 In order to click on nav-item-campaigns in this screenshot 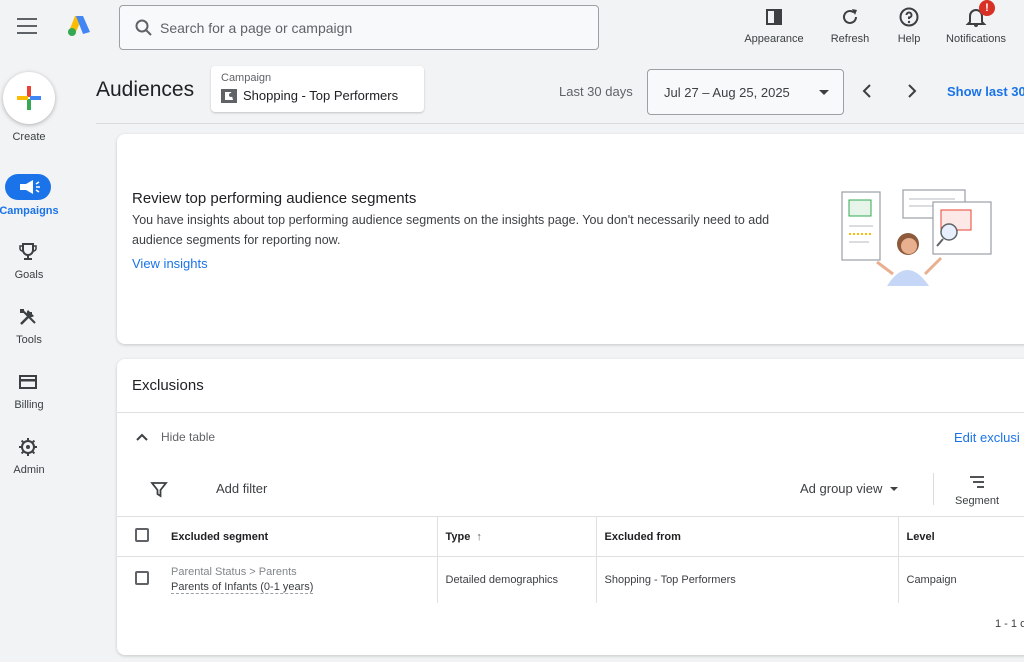, I will do `click(28, 187)`.